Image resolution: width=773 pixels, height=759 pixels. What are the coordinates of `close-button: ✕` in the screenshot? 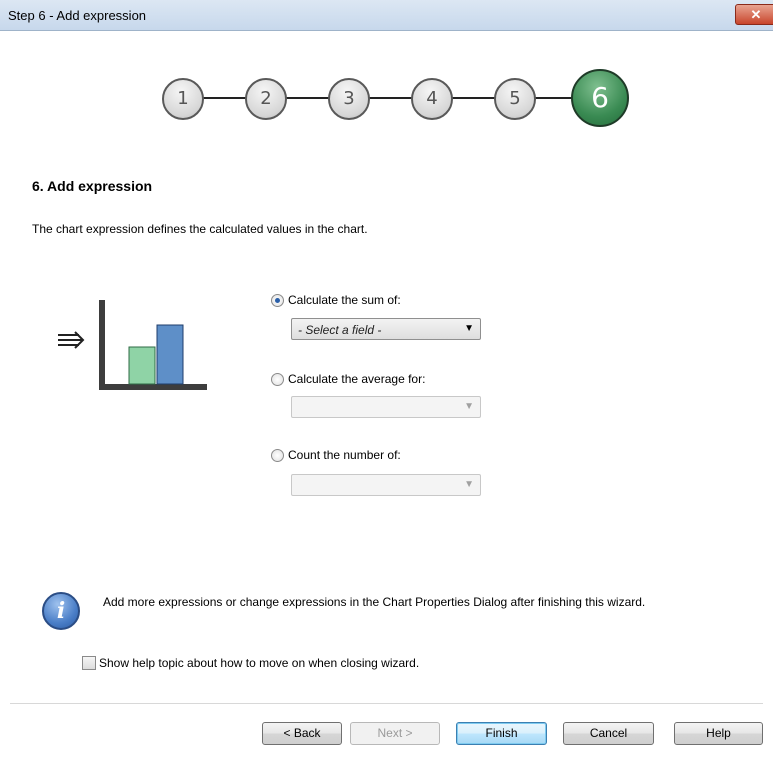 It's located at (754, 14).